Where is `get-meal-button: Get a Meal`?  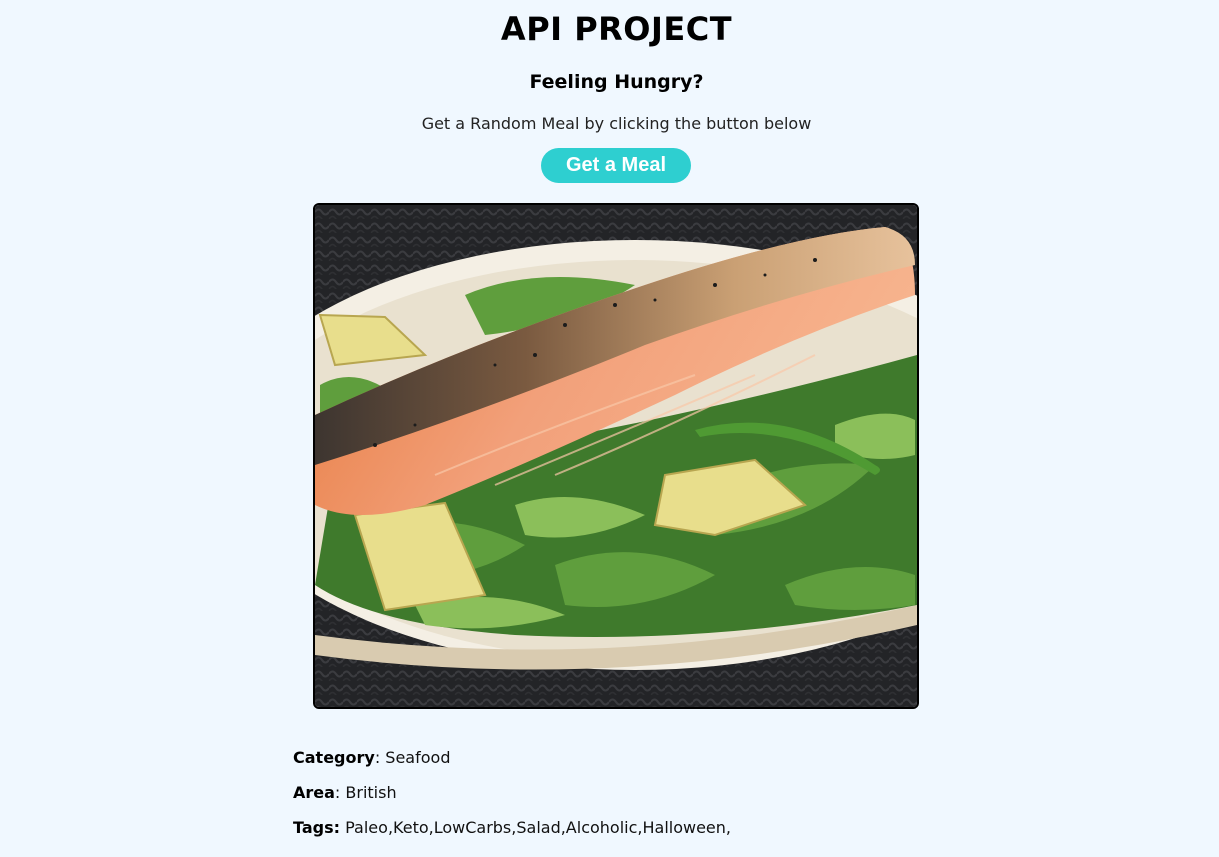
get-meal-button: Get a Meal is located at coordinates (616, 165).